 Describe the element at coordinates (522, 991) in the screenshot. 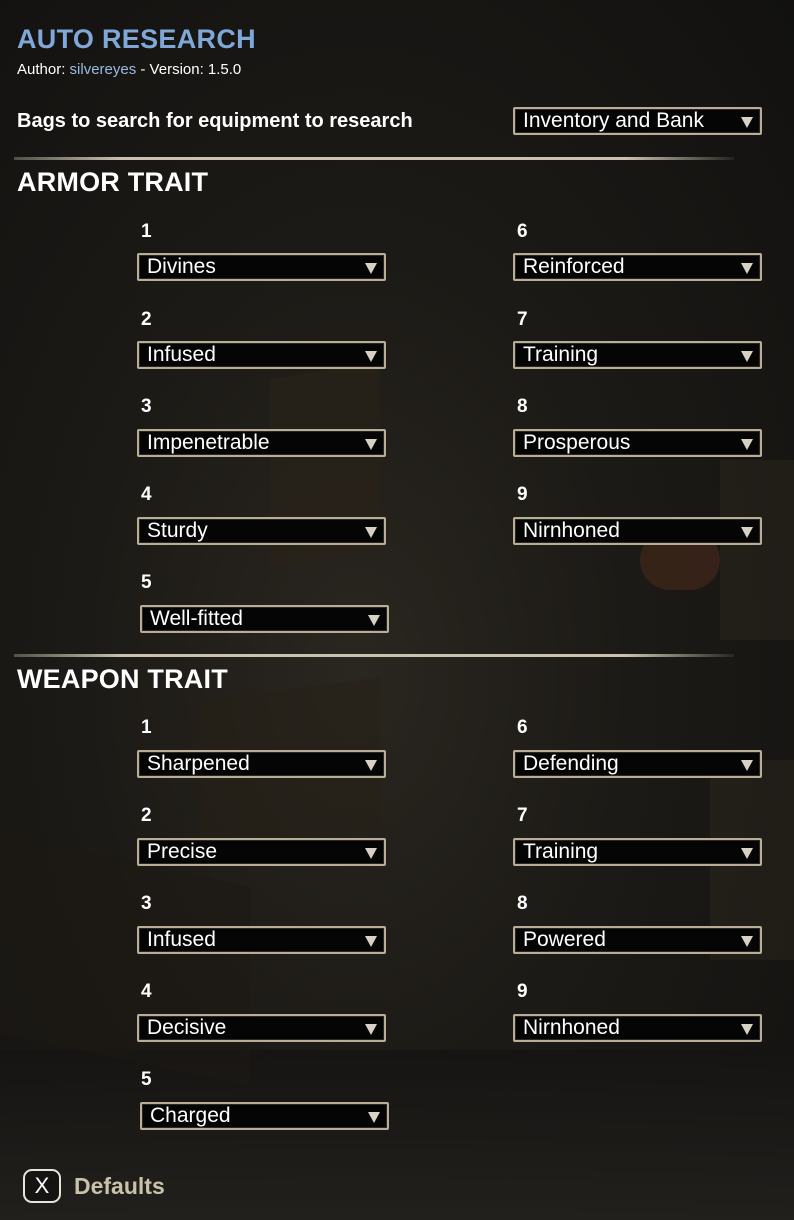

I see `weapon-slot-9-number: 9` at that location.